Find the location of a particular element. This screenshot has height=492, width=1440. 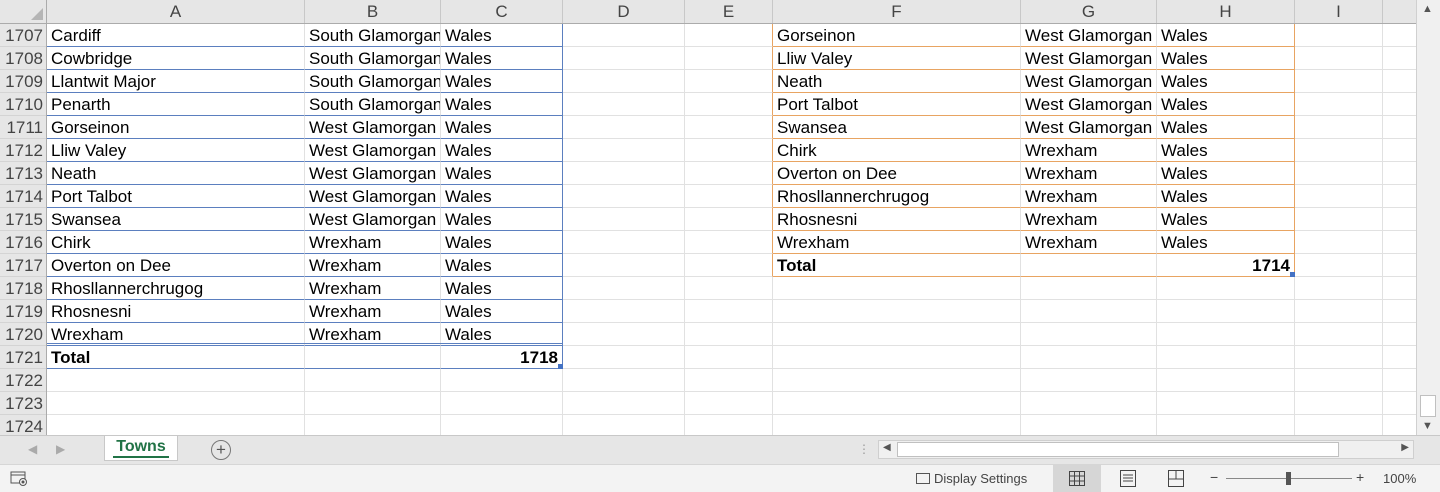

scroll-up-icon: ▲ is located at coordinates (1427, 9).